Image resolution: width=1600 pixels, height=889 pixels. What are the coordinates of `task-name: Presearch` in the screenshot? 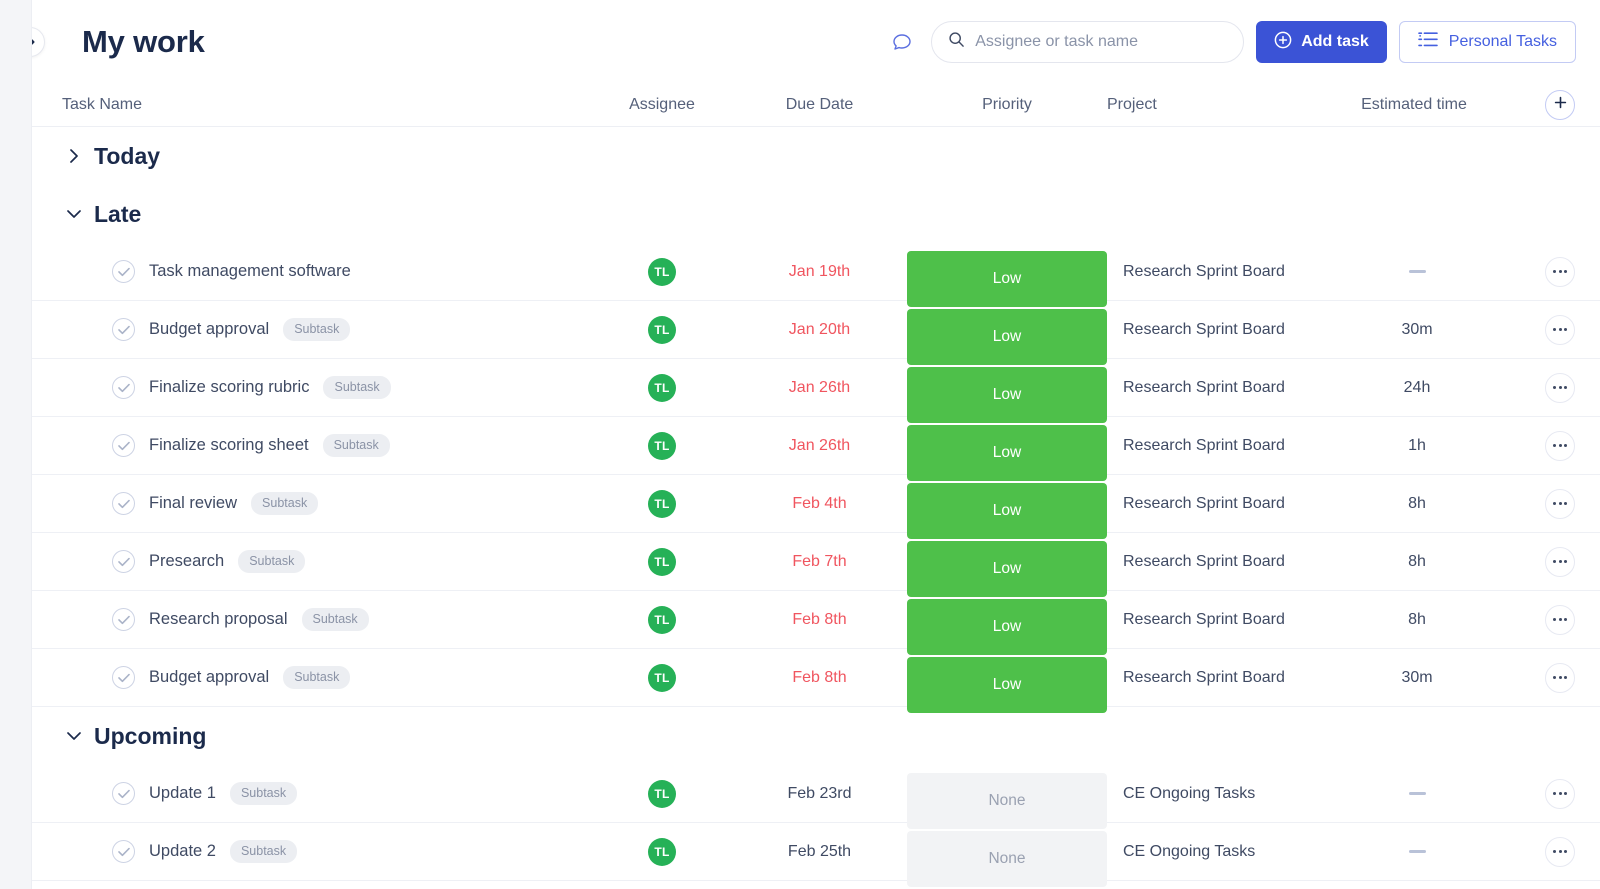 It's located at (186, 561).